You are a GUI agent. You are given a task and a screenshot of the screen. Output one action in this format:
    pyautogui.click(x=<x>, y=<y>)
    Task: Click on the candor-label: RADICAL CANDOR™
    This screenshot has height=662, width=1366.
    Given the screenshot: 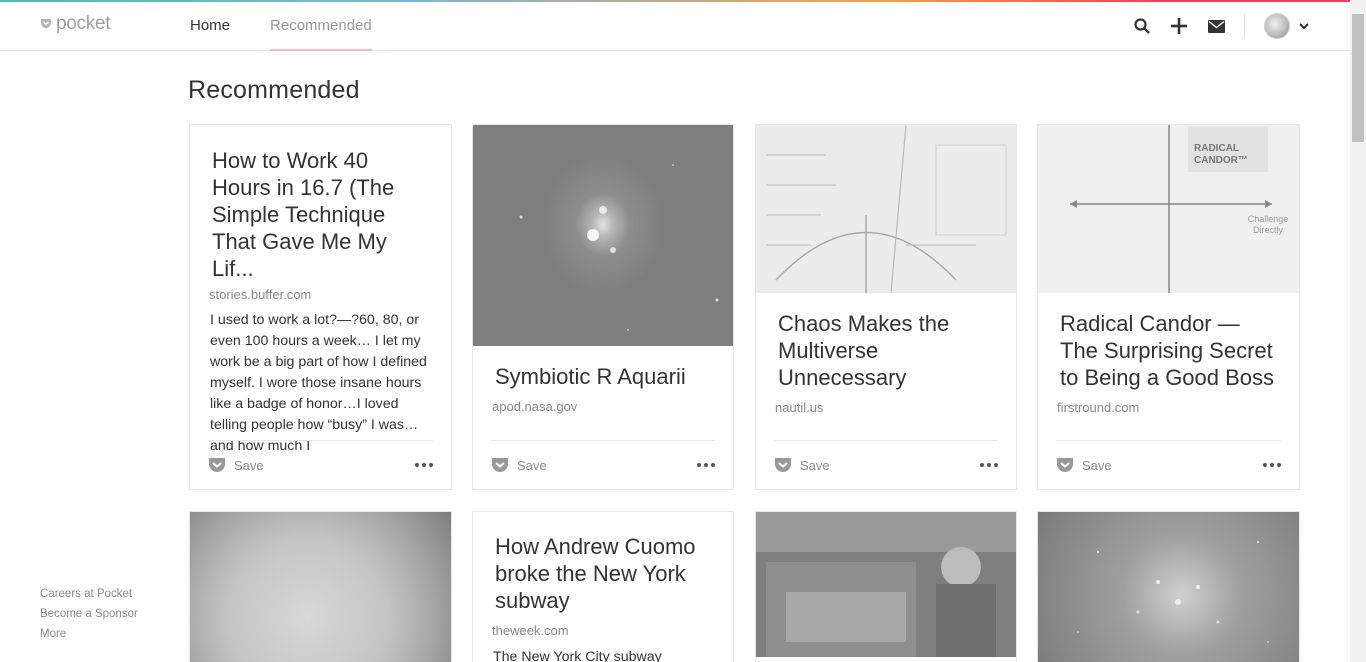 What is the action you would take?
    pyautogui.click(x=1228, y=149)
    